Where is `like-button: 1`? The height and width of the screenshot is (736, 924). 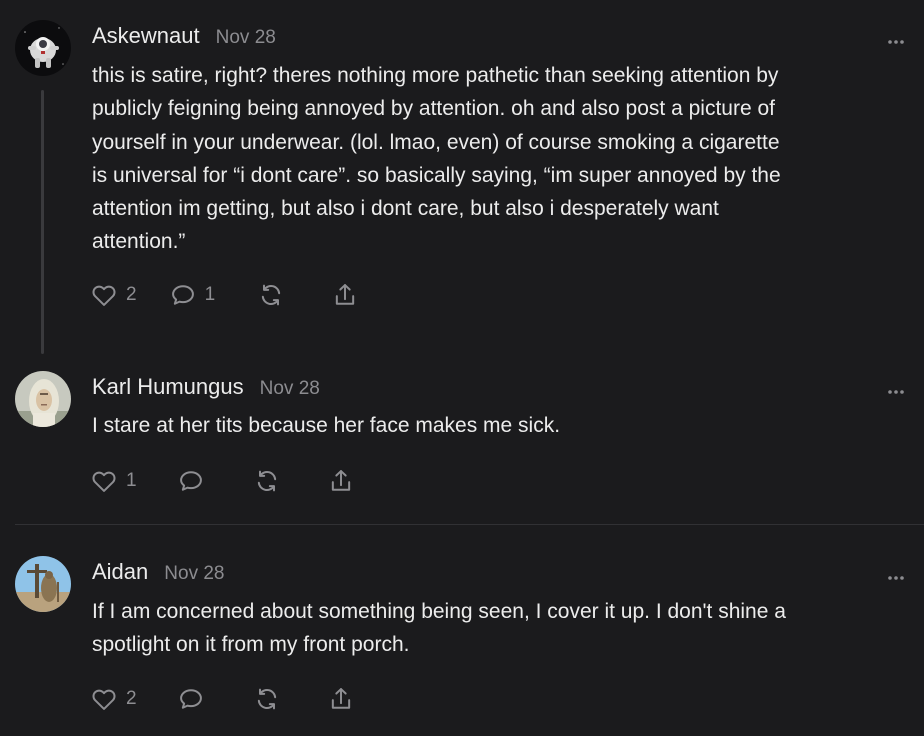
like-button: 1 is located at coordinates (113, 481).